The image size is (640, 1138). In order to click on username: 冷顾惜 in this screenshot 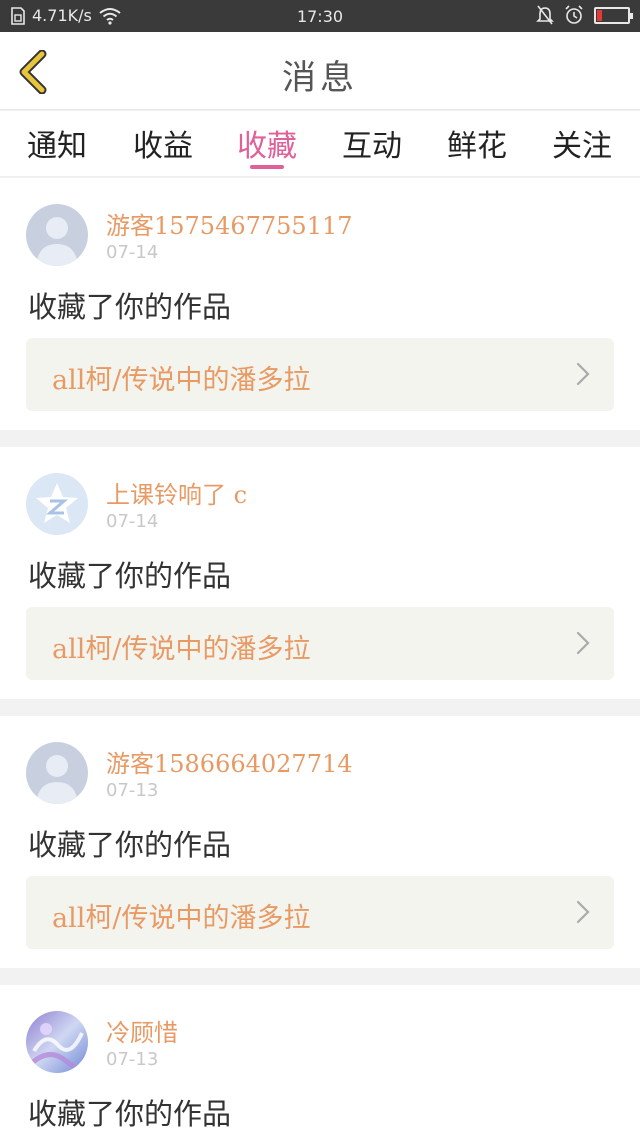, I will do `click(142, 1030)`.